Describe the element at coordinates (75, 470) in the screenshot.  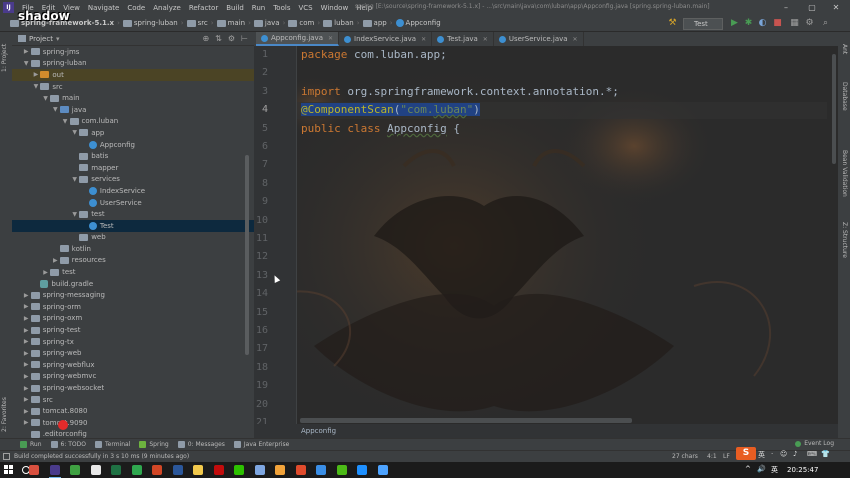
I see `app-360-icon` at that location.